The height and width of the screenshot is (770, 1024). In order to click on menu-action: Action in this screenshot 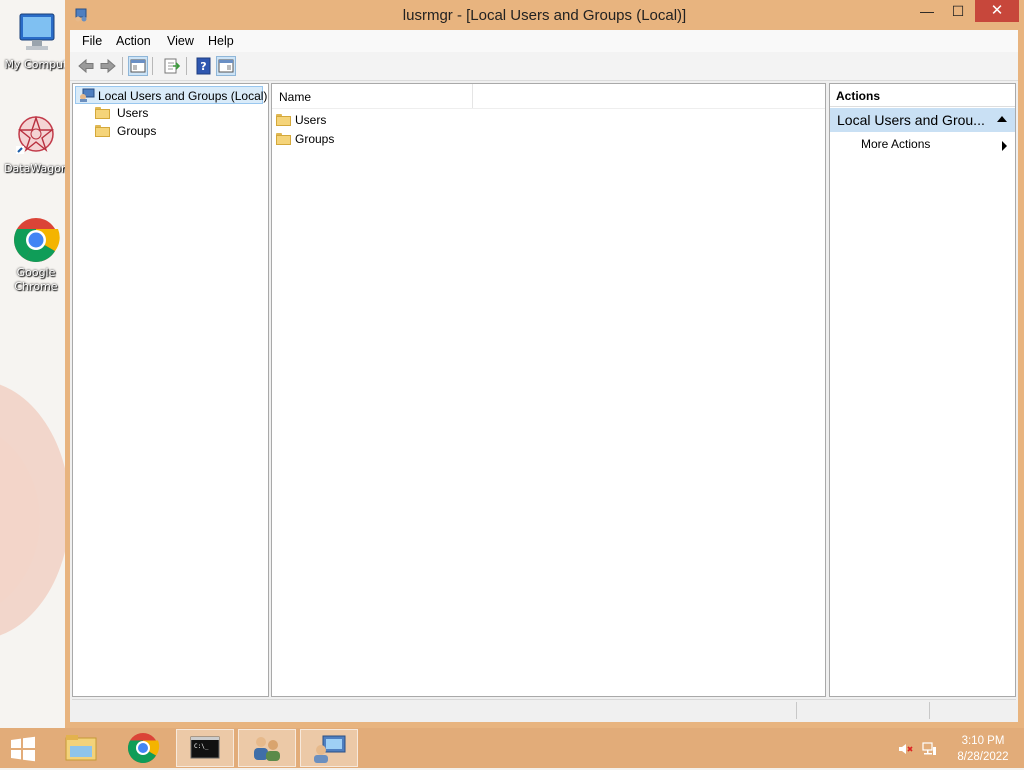, I will do `click(133, 41)`.